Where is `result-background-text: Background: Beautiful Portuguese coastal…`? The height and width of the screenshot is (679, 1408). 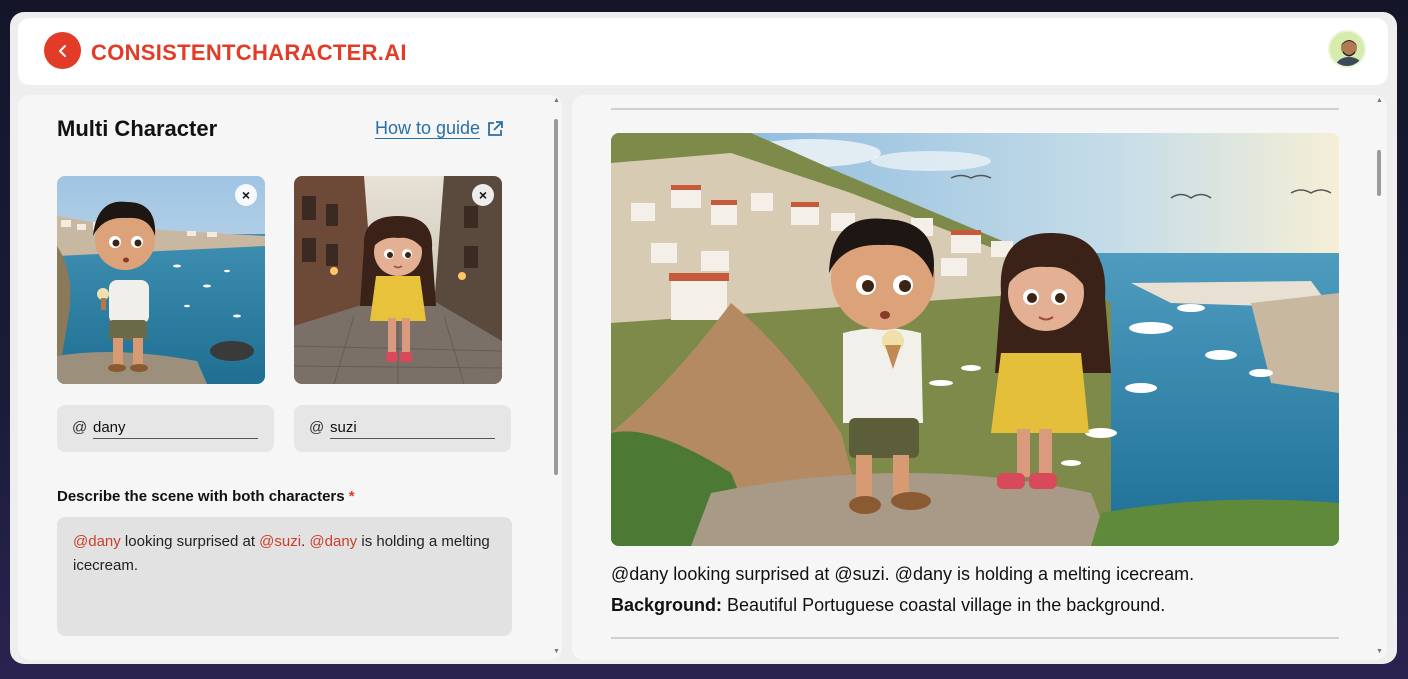
result-background-text: Background: Beautiful Portuguese coastal… is located at coordinates (888, 605).